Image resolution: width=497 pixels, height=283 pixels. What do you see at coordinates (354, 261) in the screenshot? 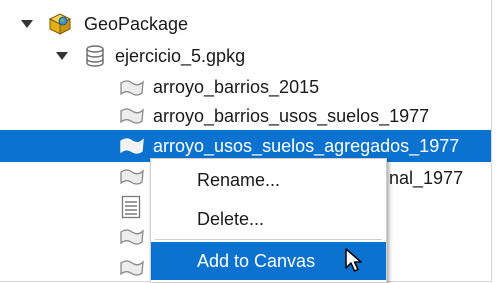
I see `mouse-cursor-icon` at bounding box center [354, 261].